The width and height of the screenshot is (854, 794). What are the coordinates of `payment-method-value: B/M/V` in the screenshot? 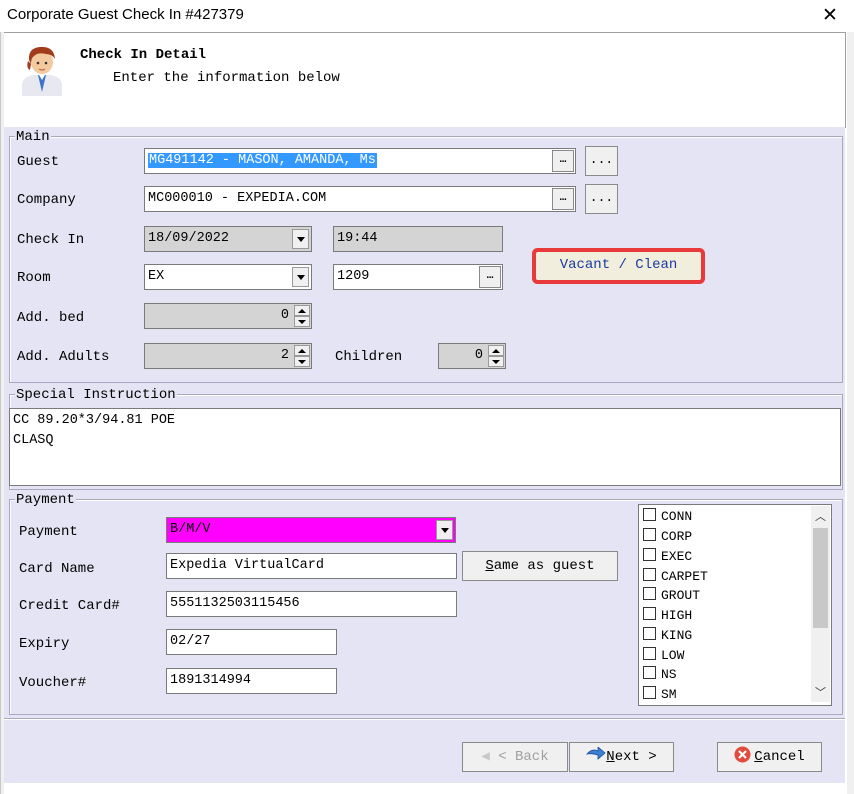 It's located at (190, 529).